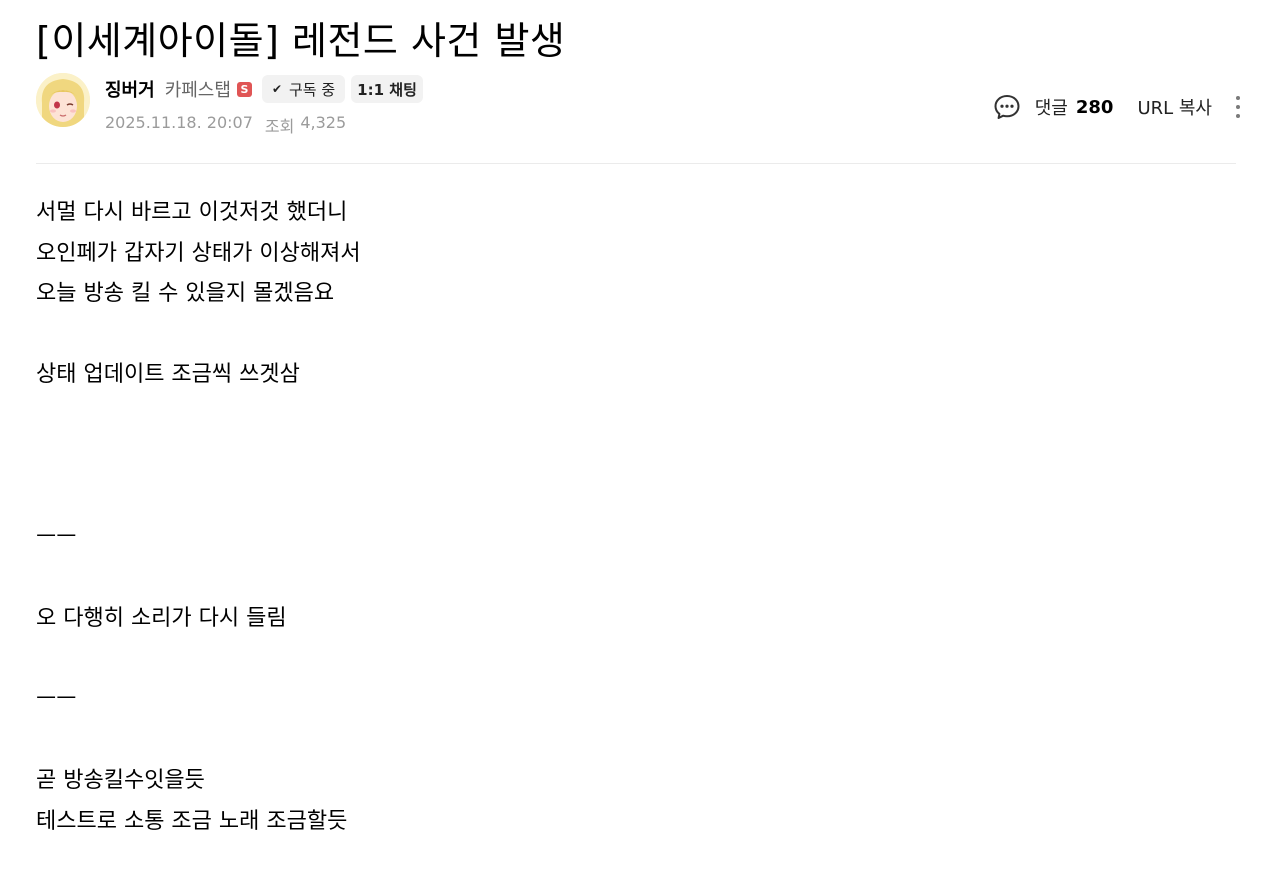  Describe the element at coordinates (198, 253) in the screenshot. I see `body-line: 오인페가 갑자기 상태가 이상해져서` at that location.